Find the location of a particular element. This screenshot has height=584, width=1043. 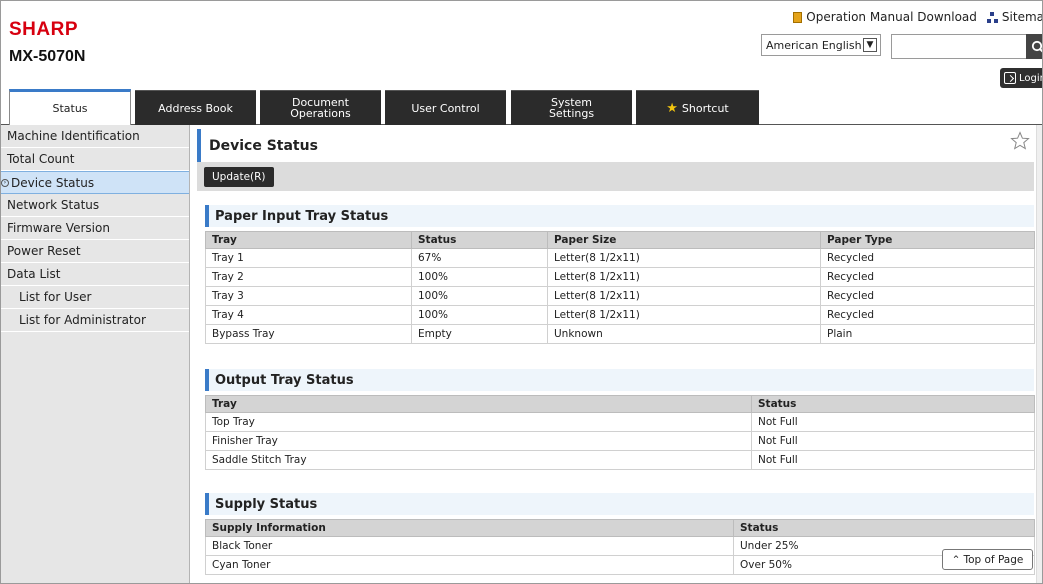

table-cell: Black Toner is located at coordinates (469, 546).